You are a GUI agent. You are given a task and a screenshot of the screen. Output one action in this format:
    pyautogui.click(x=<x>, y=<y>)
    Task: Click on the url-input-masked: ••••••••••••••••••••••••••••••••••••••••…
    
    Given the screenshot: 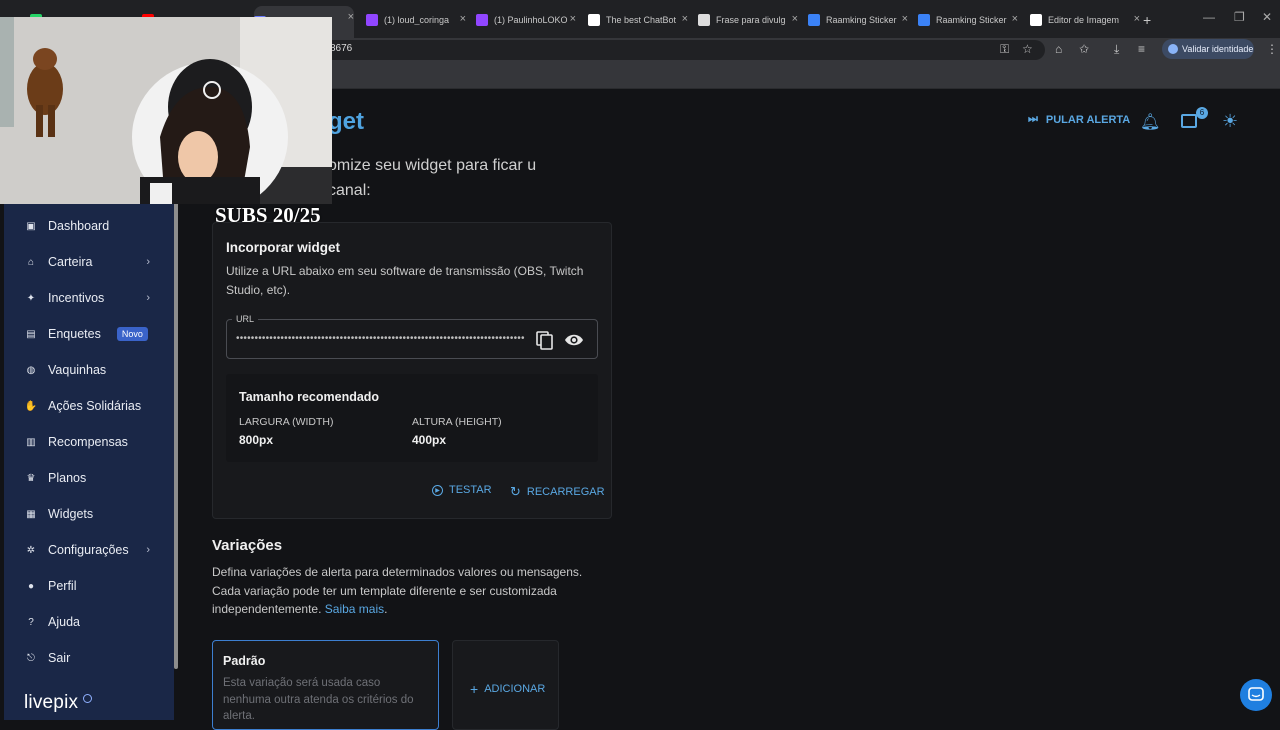 What is the action you would take?
    pyautogui.click(x=382, y=338)
    